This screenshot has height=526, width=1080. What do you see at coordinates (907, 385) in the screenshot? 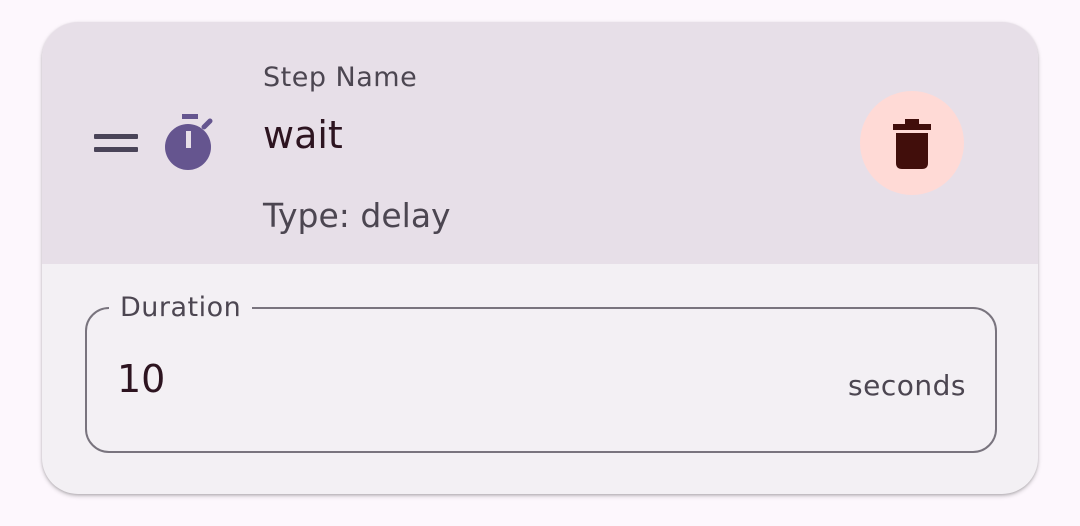
I see `duration-suffix: seconds` at bounding box center [907, 385].